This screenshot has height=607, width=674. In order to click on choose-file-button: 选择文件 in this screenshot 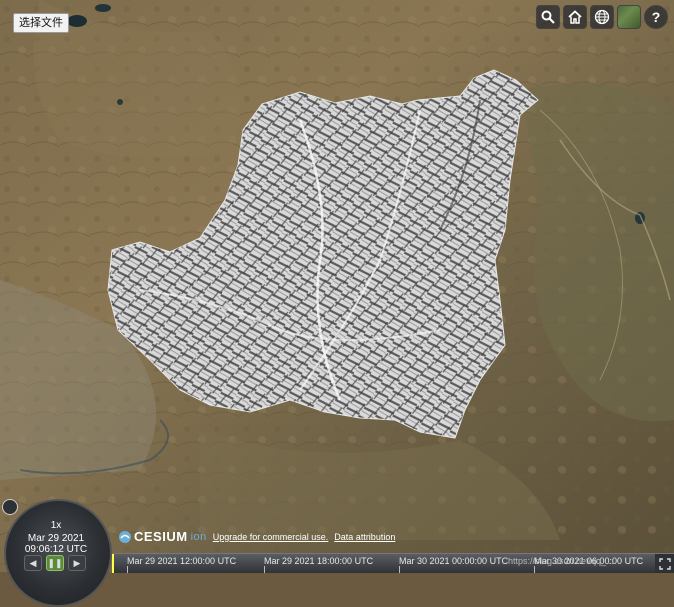, I will do `click(41, 23)`.